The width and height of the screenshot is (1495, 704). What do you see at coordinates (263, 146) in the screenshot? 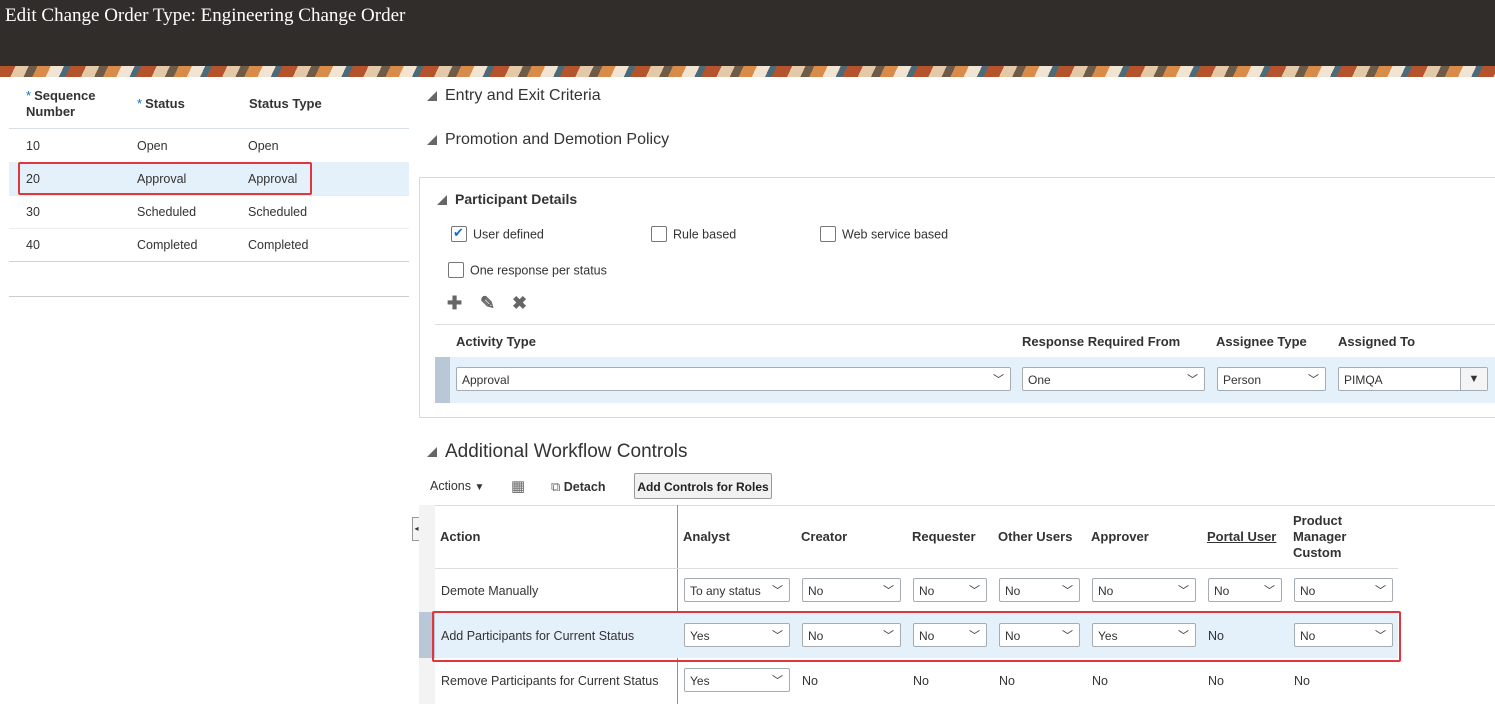
I see `status-type-cell: Open` at bounding box center [263, 146].